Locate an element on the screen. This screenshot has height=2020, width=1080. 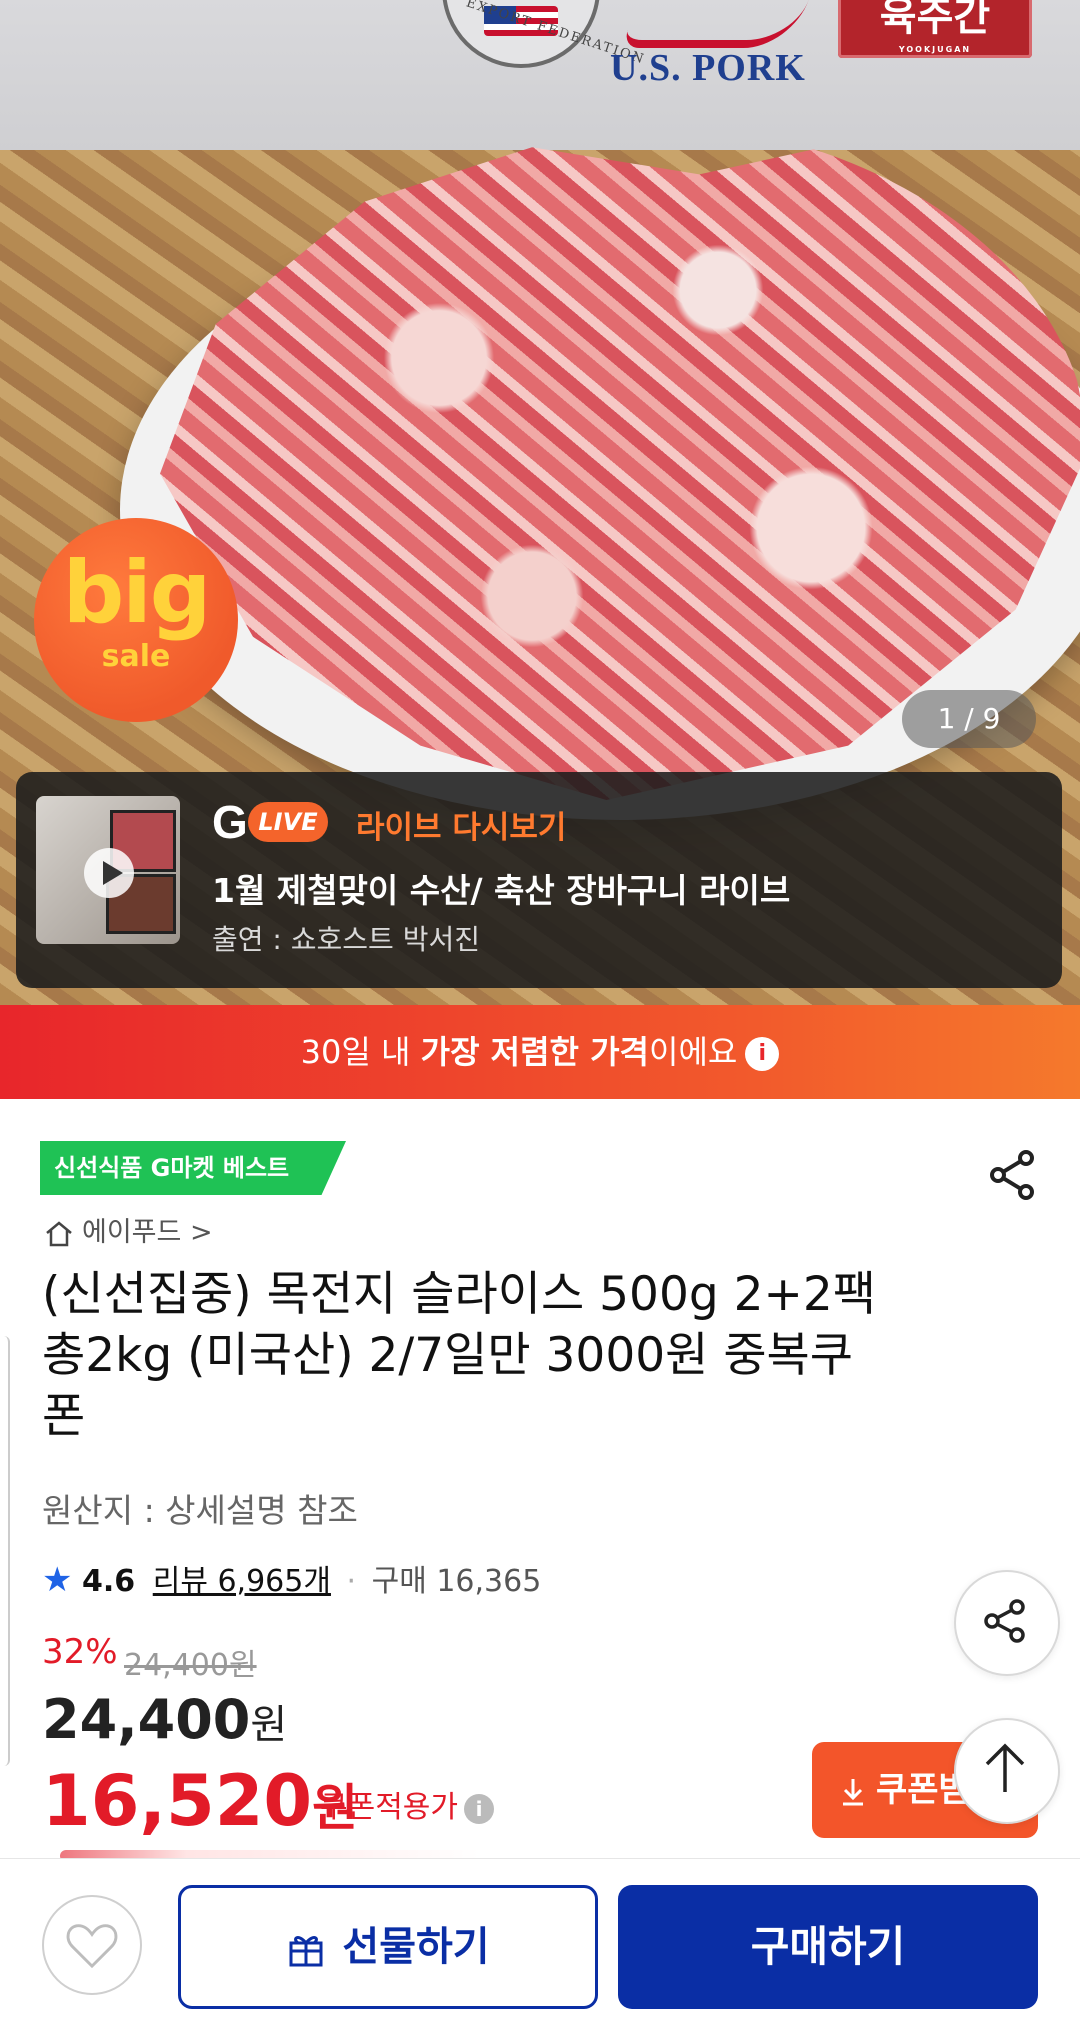
review-link: 리뷰 6,965개 is located at coordinates (242, 1581).